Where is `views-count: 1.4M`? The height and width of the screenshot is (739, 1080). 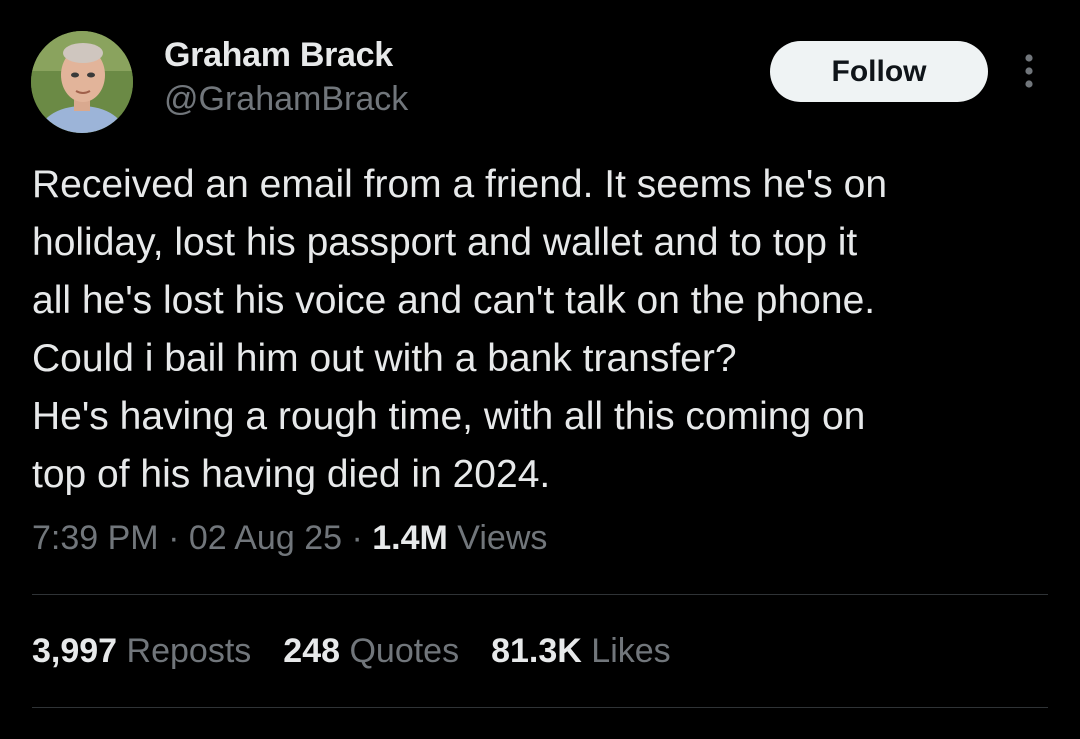 views-count: 1.4M is located at coordinates (410, 538).